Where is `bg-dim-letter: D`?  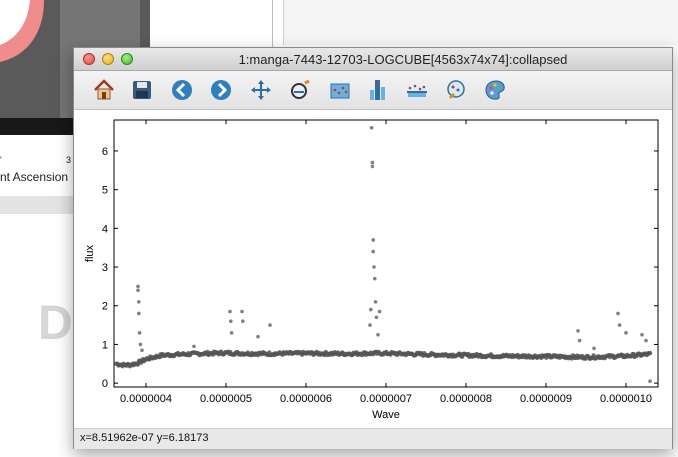 bg-dim-letter: D is located at coordinates (55, 323).